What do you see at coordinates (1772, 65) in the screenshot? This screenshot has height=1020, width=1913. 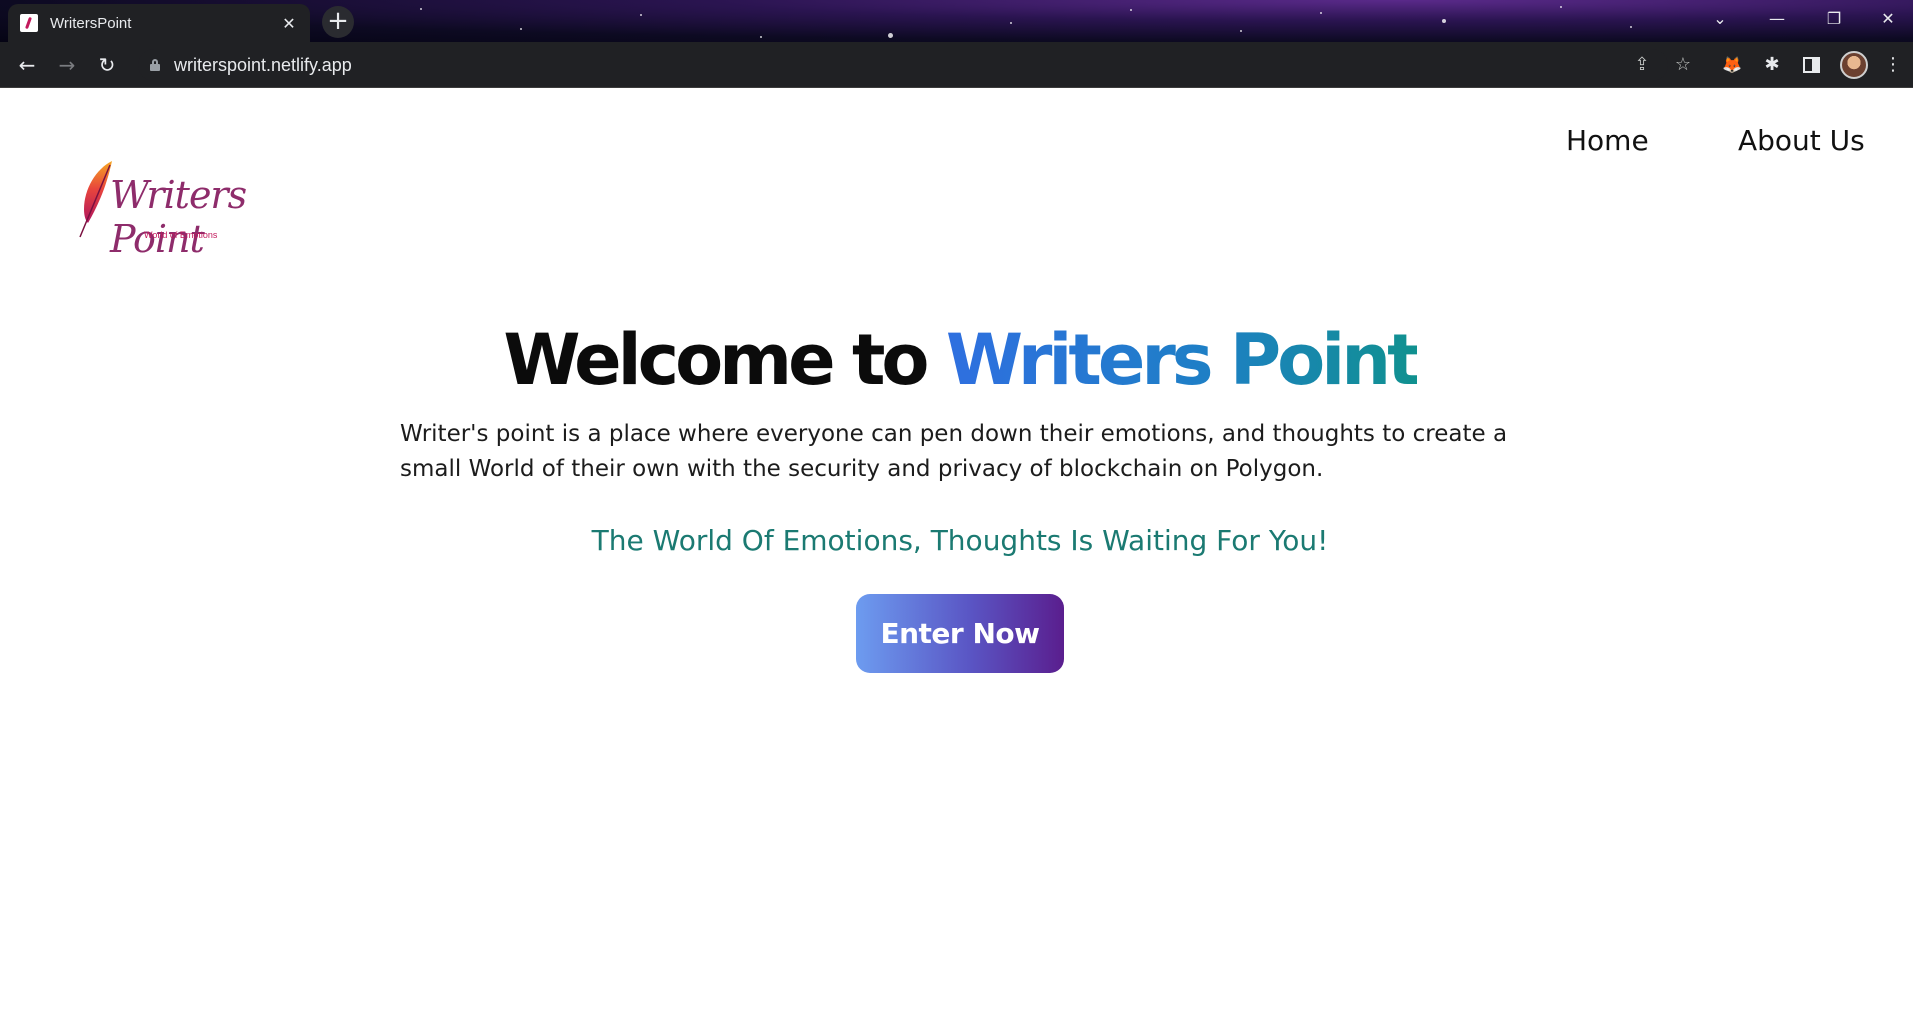 I see `extensions-puzzle-icon: ✱` at bounding box center [1772, 65].